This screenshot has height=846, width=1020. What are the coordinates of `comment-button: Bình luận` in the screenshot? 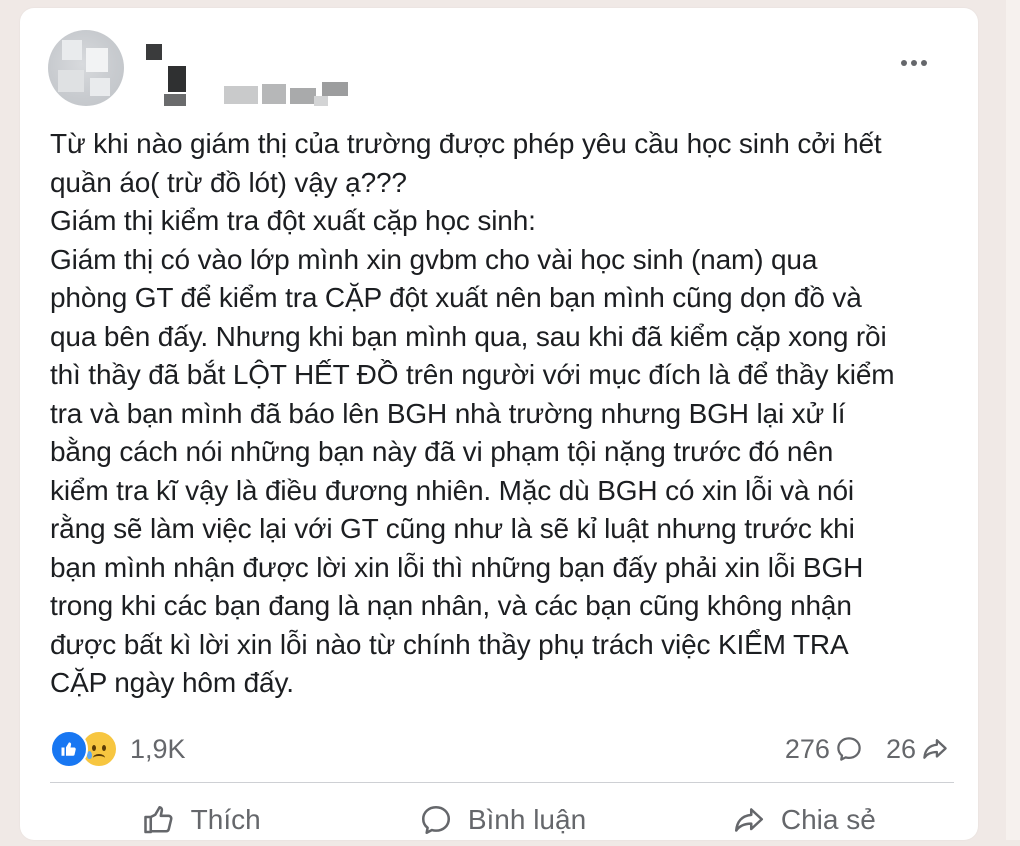 It's located at (501, 820).